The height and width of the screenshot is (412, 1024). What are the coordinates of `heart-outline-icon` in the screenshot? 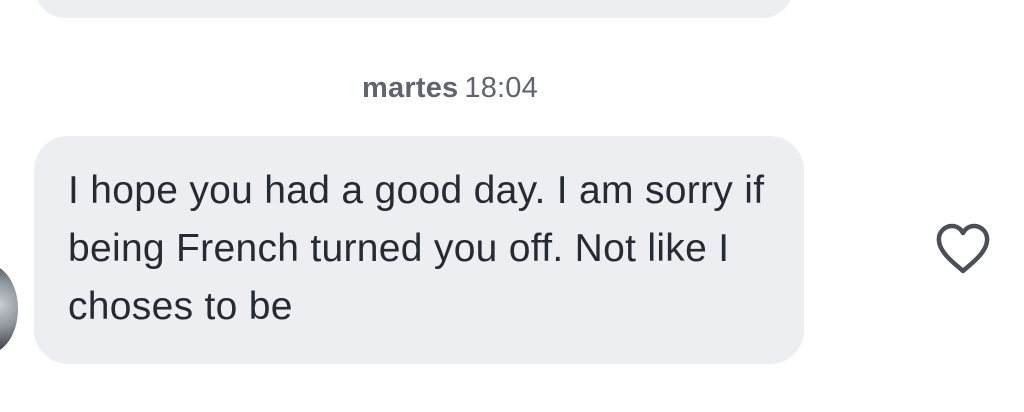 It's located at (963, 248).